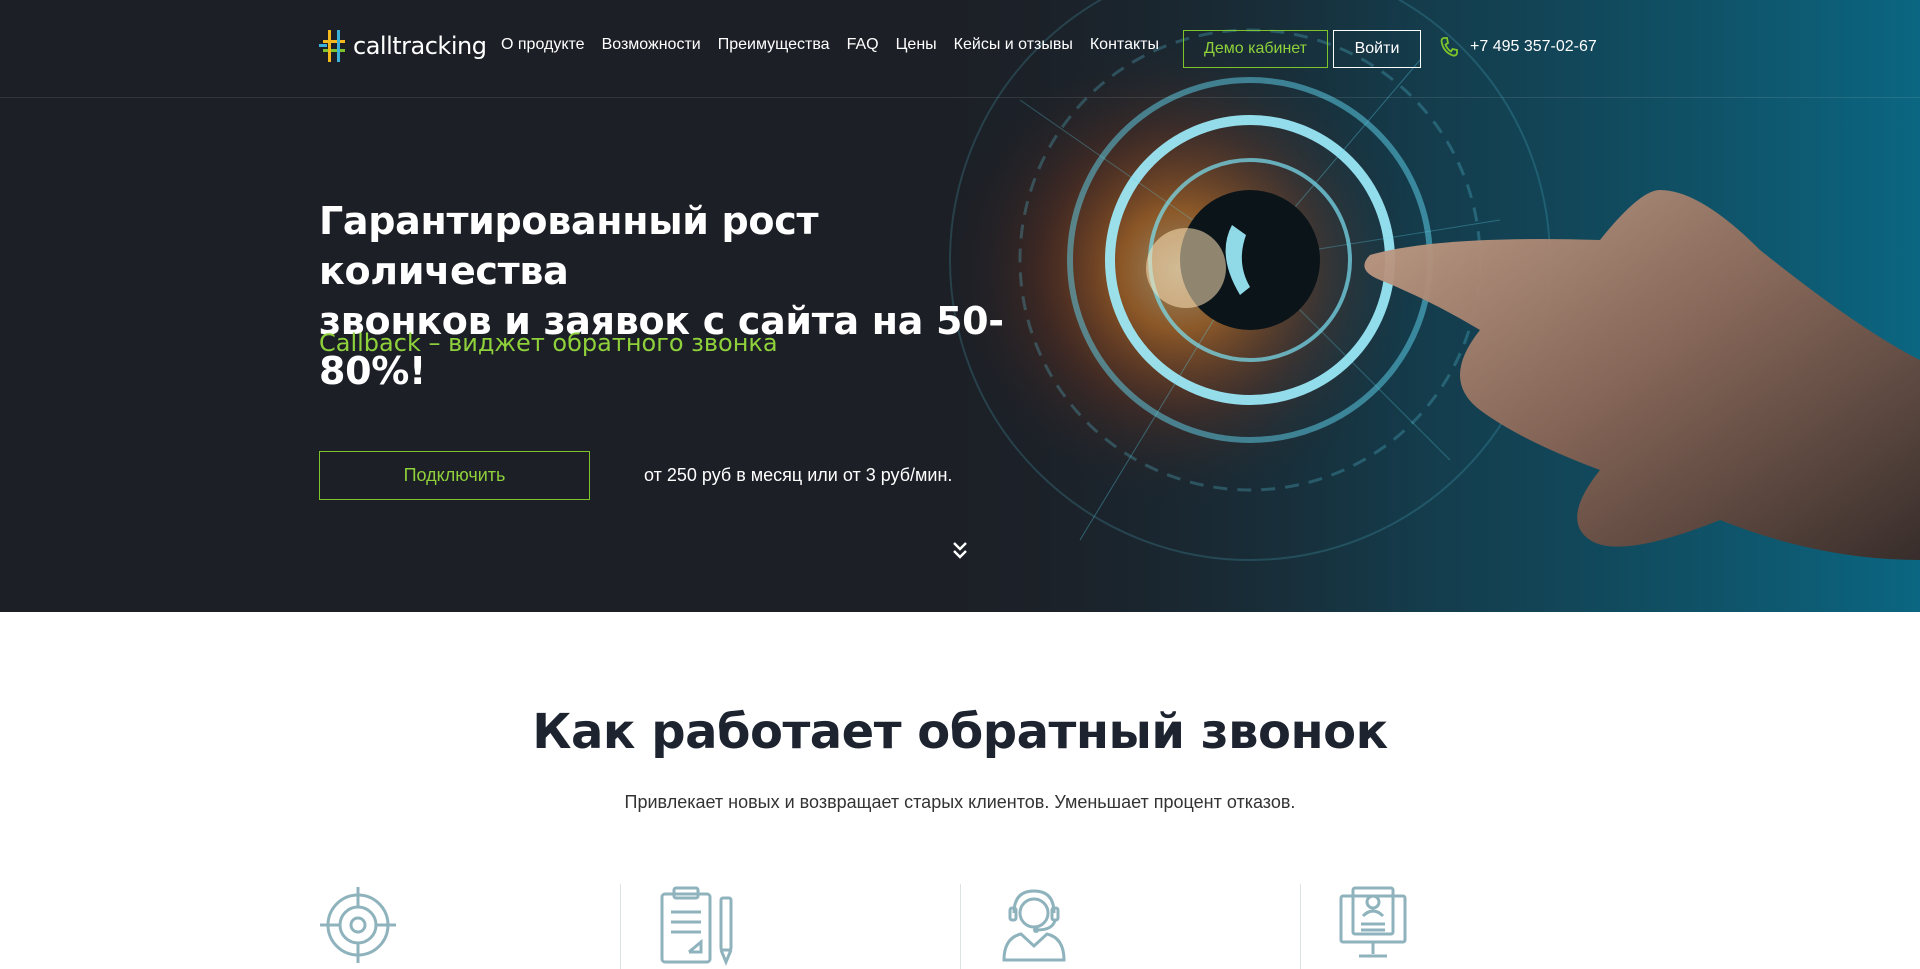 This screenshot has height=969, width=1920. I want to click on connect-button: Подключить, so click(454, 475).